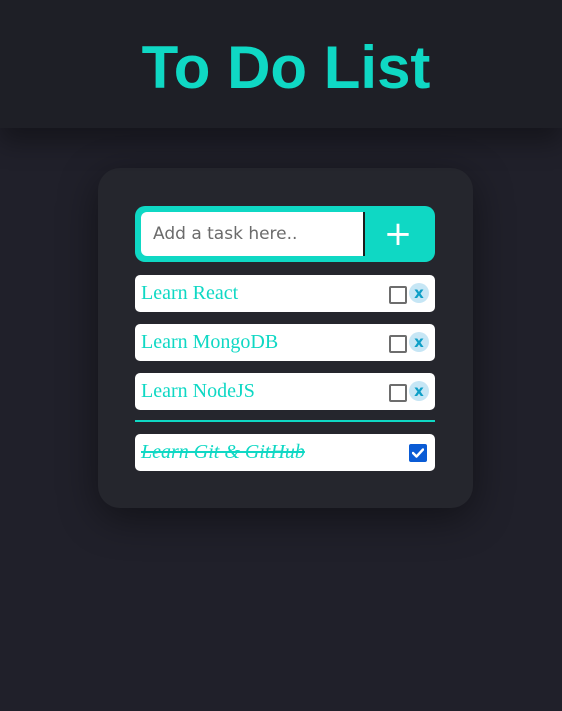 The height and width of the screenshot is (711, 562). I want to click on task-input, so click(253, 234).